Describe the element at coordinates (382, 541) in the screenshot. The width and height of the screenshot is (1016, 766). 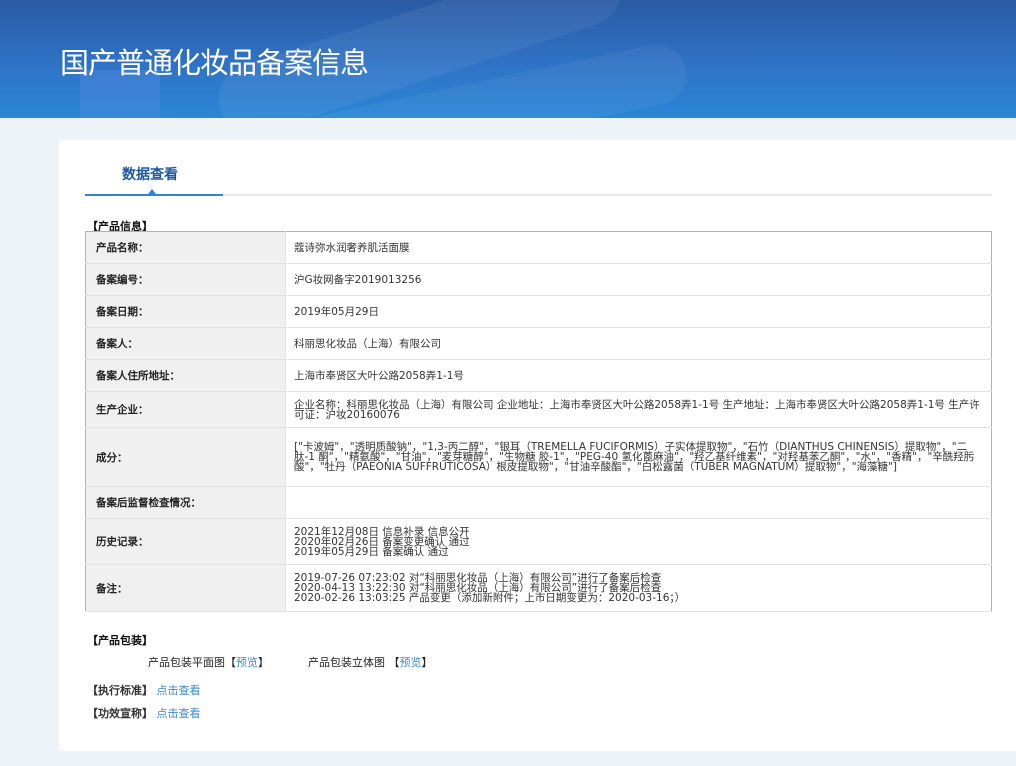
I see `history-line: 2020年02月26日 备案变更确认 通过` at that location.